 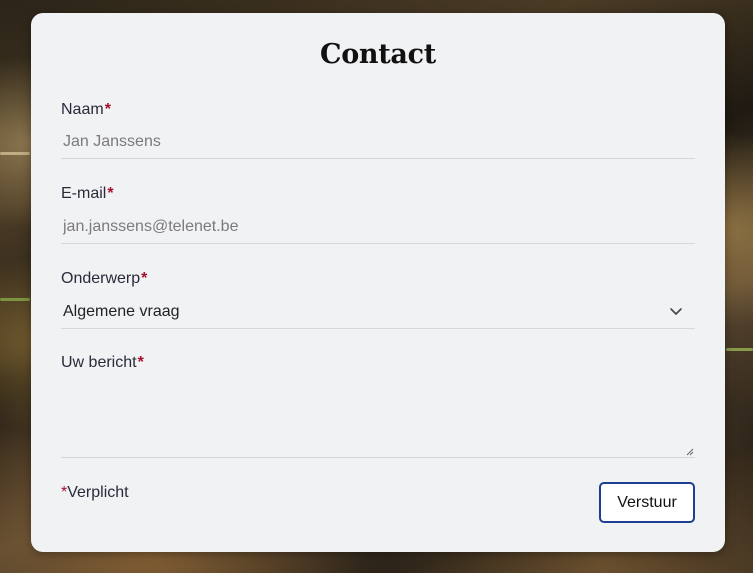 What do you see at coordinates (84, 193) in the screenshot?
I see `email-label-text: E-mail` at bounding box center [84, 193].